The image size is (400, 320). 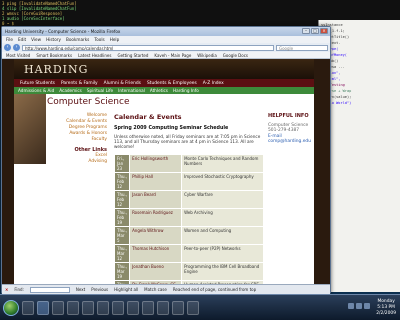 I want to click on section-heading: Calendar & Events, so click(x=148, y=117).